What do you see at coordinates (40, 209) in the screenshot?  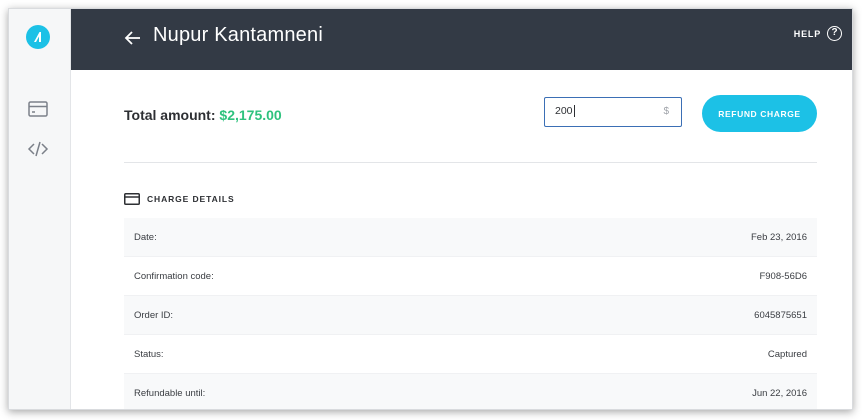 I see `sidebar` at bounding box center [40, 209].